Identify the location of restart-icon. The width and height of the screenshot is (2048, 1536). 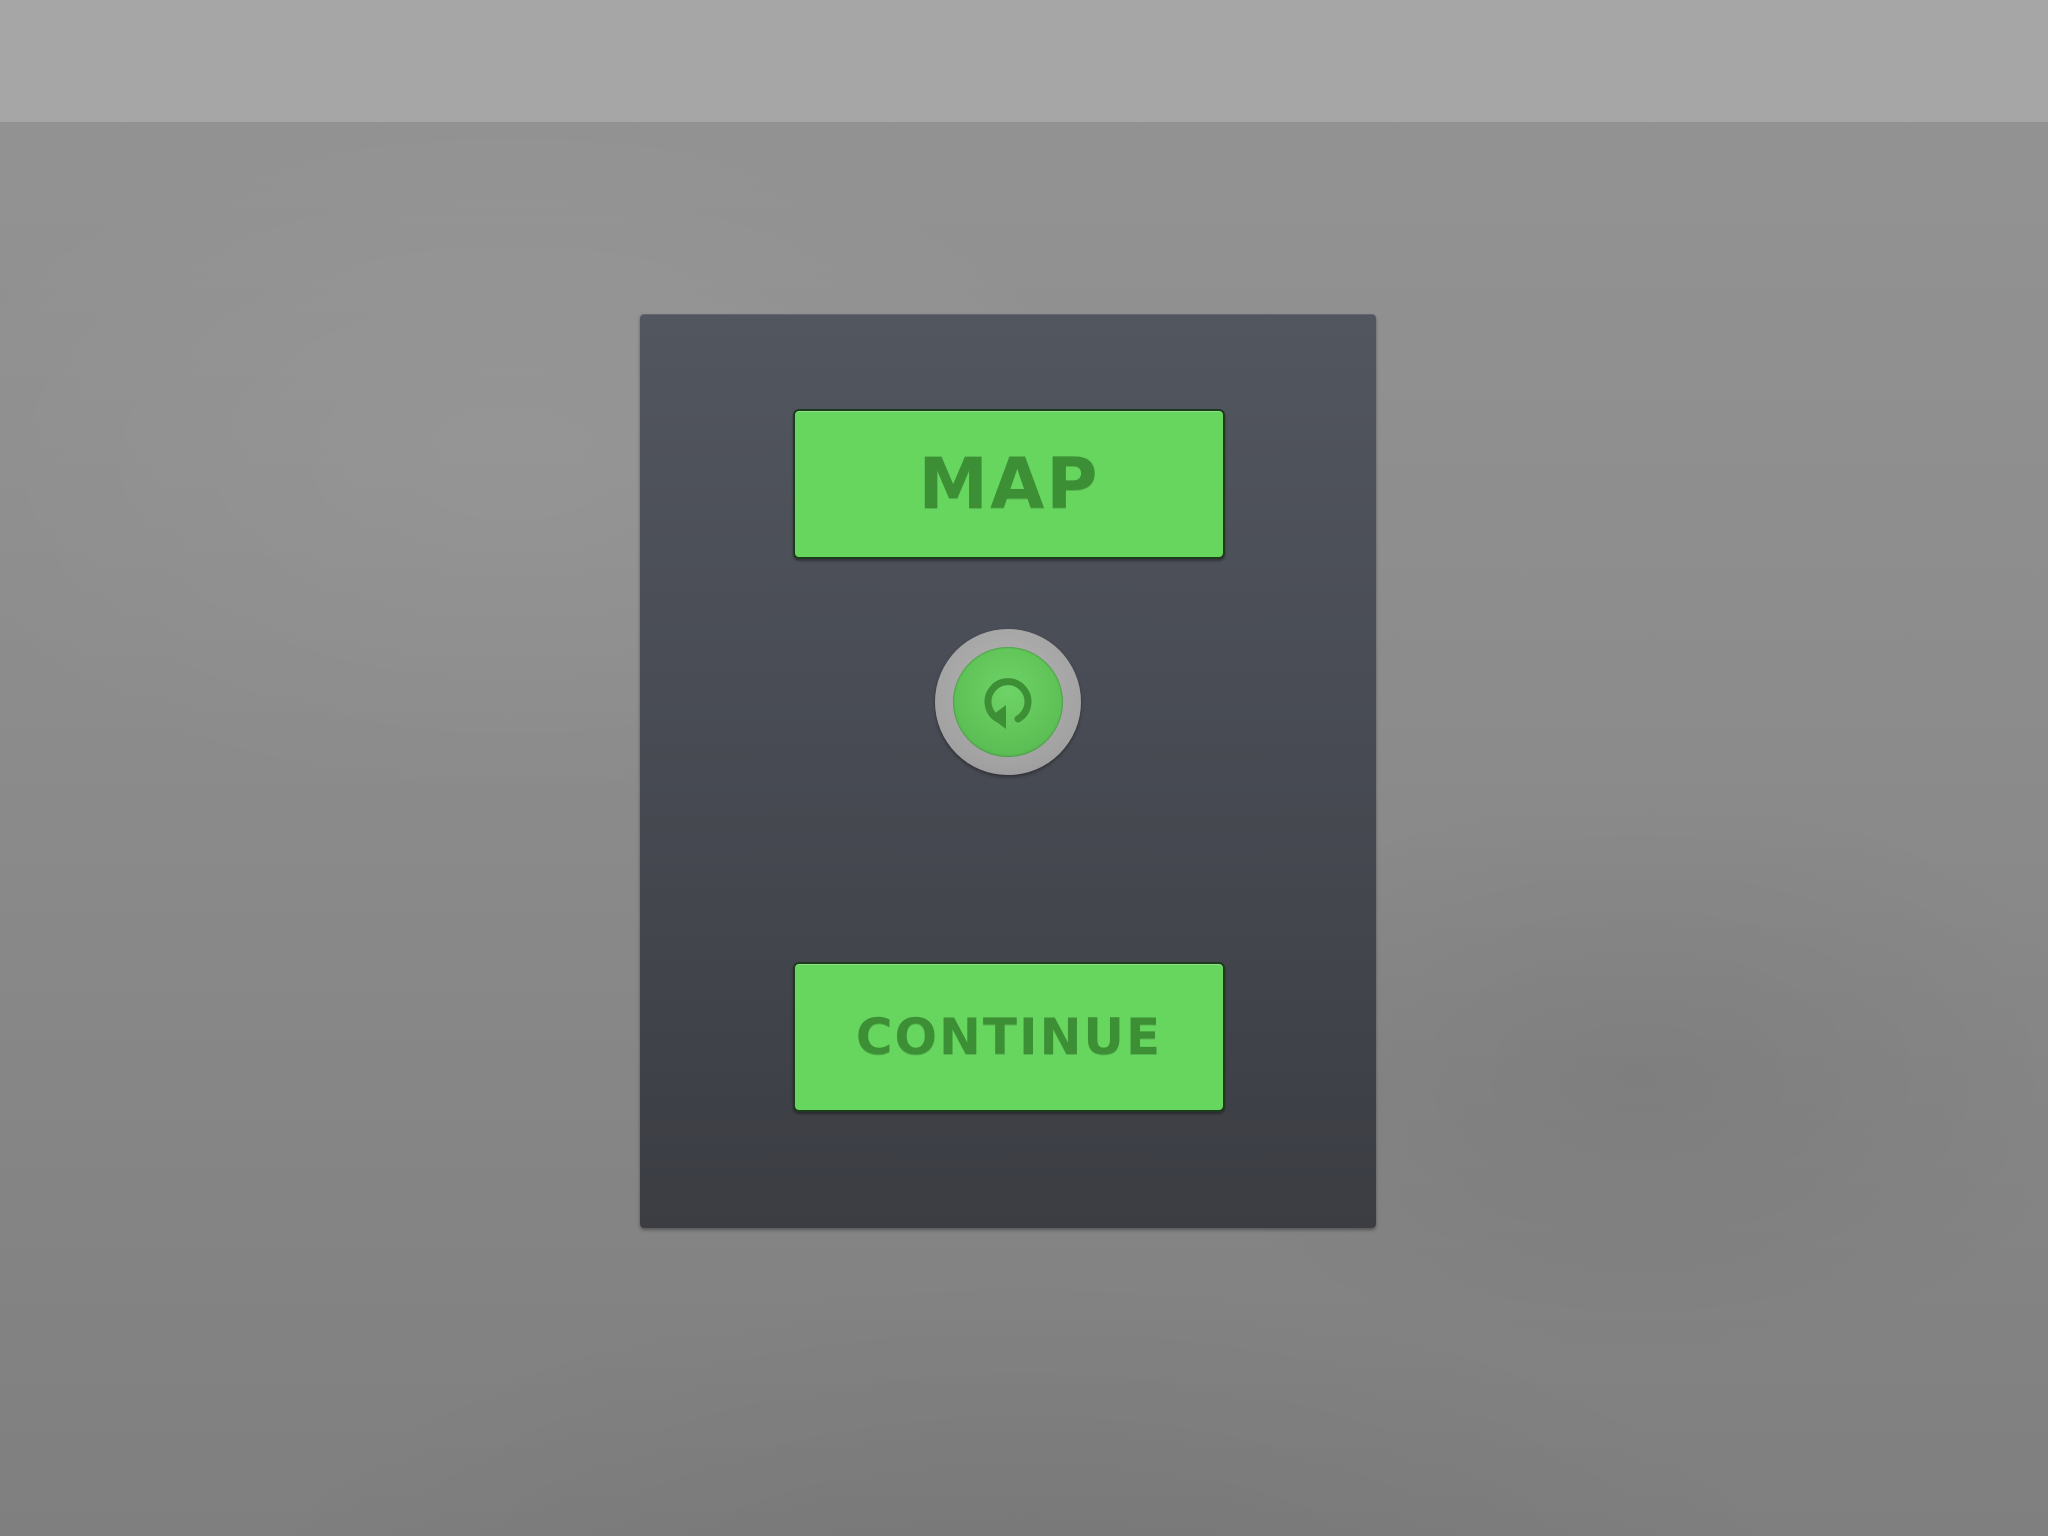
(1008, 703).